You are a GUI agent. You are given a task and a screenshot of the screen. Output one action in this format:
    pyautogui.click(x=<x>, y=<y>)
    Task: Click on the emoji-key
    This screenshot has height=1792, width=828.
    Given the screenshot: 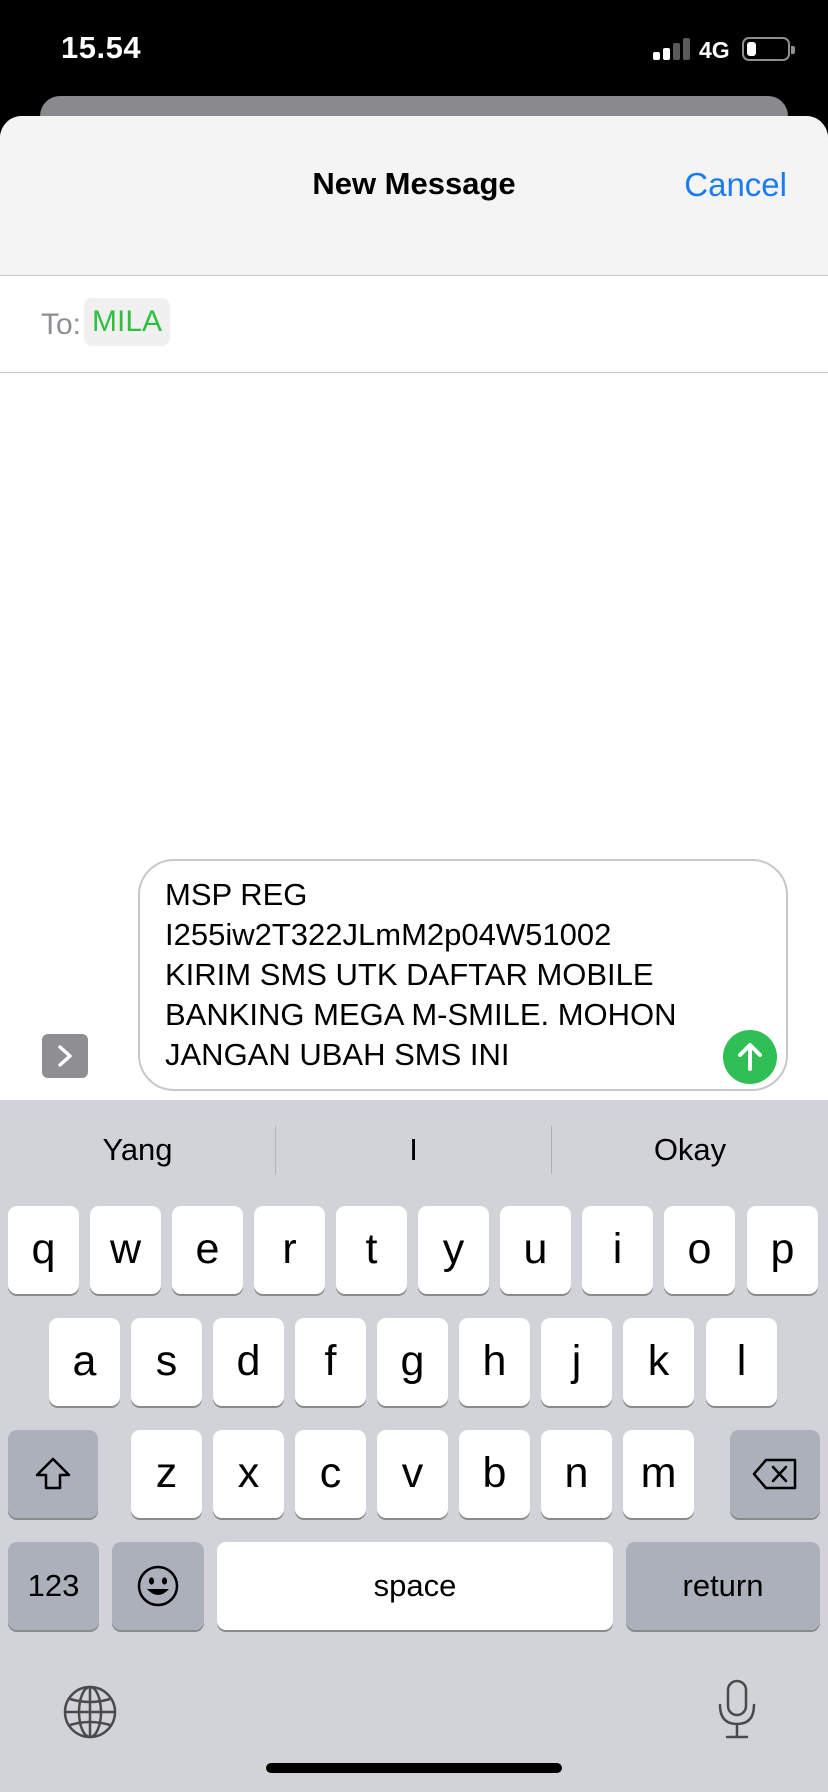 What is the action you would take?
    pyautogui.click(x=158, y=1586)
    